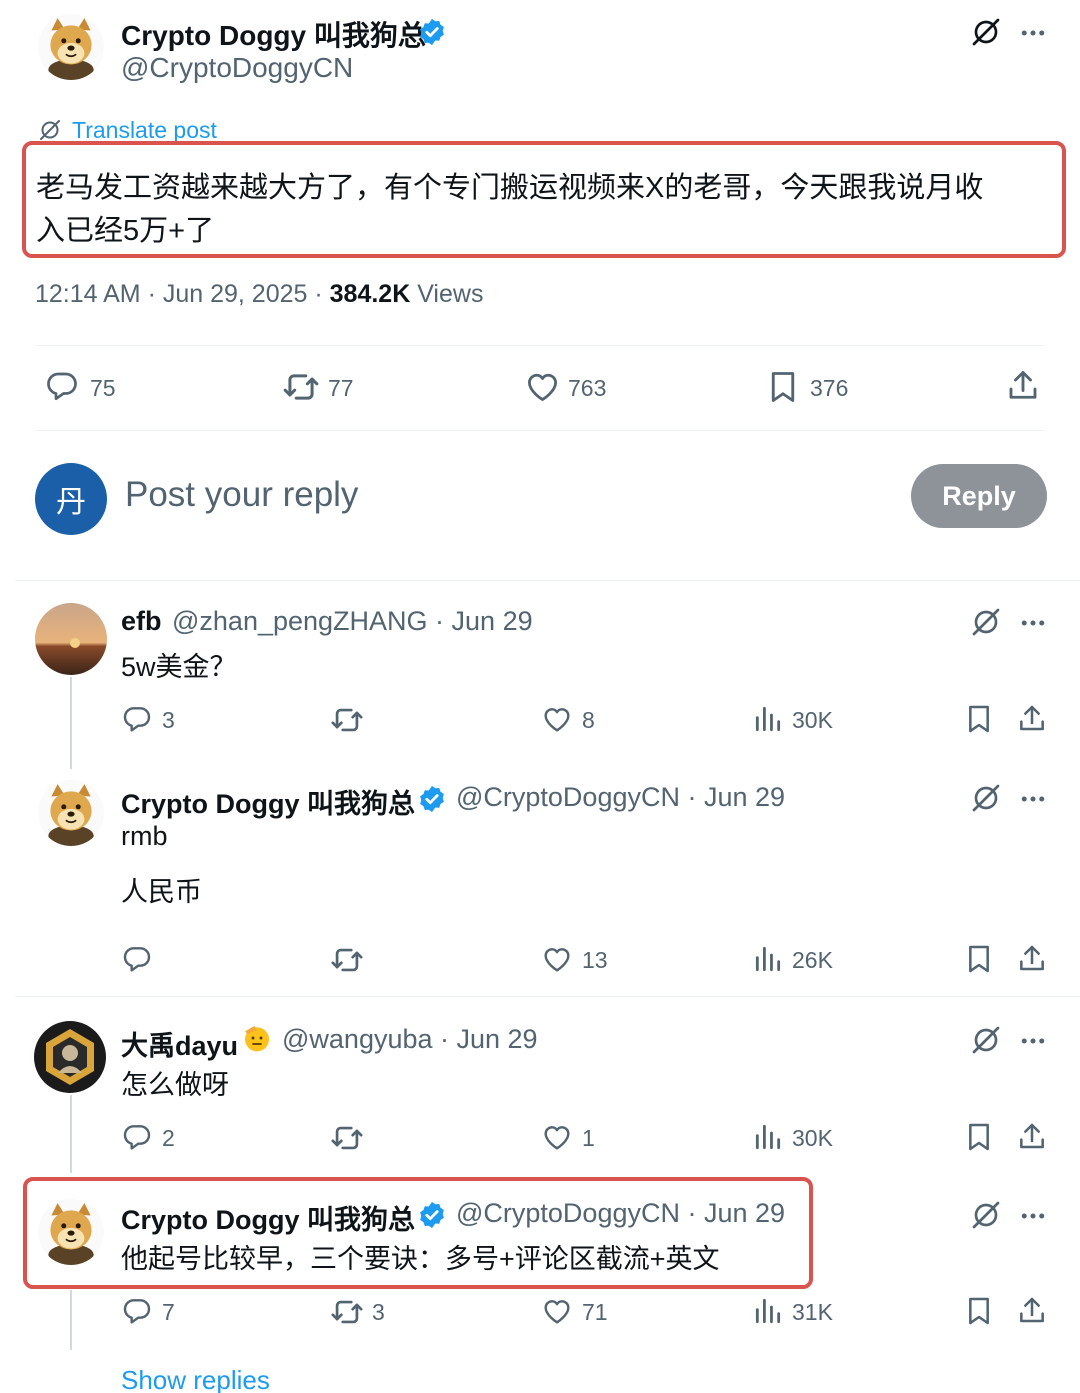  What do you see at coordinates (50, 130) in the screenshot?
I see `translate-icon` at bounding box center [50, 130].